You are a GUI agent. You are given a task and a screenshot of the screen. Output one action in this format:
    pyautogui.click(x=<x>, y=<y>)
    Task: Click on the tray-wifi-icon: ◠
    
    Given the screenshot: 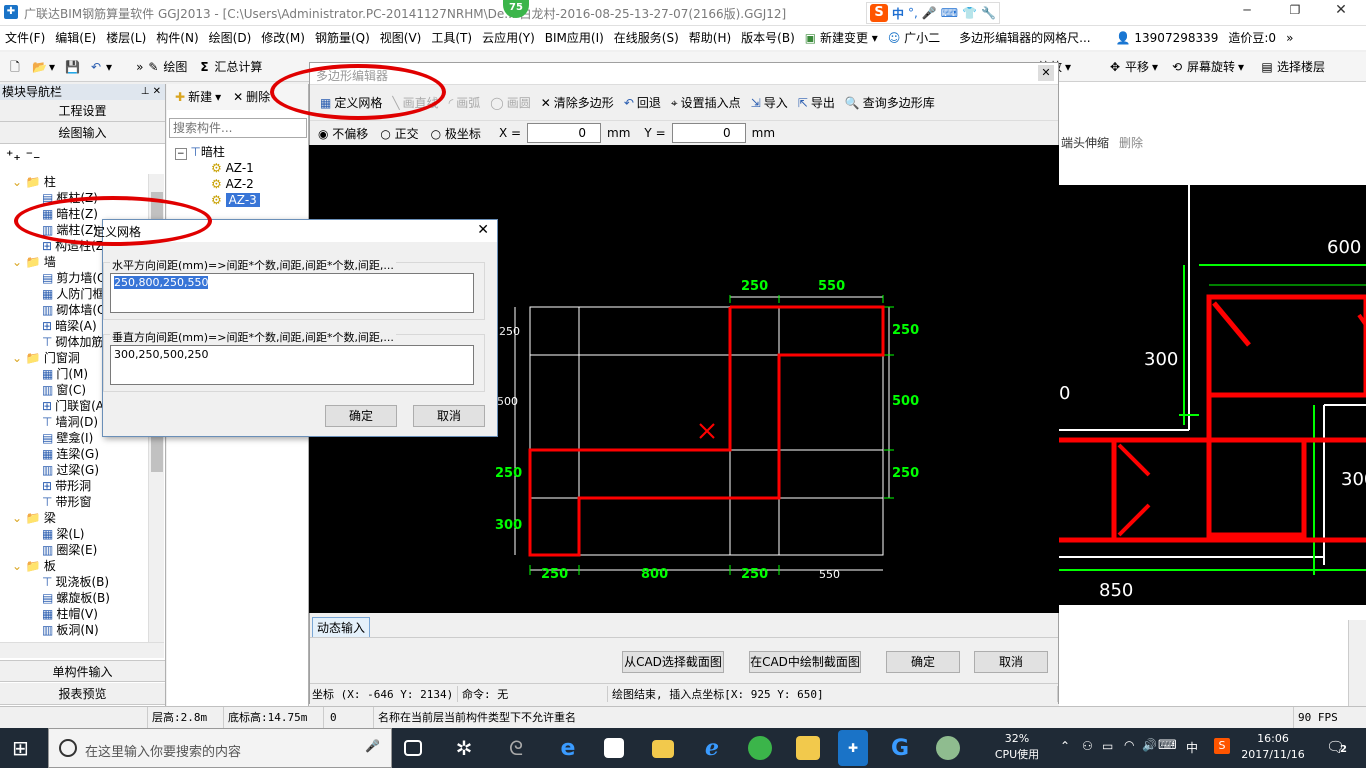 What is the action you would take?
    pyautogui.click(x=1129, y=745)
    